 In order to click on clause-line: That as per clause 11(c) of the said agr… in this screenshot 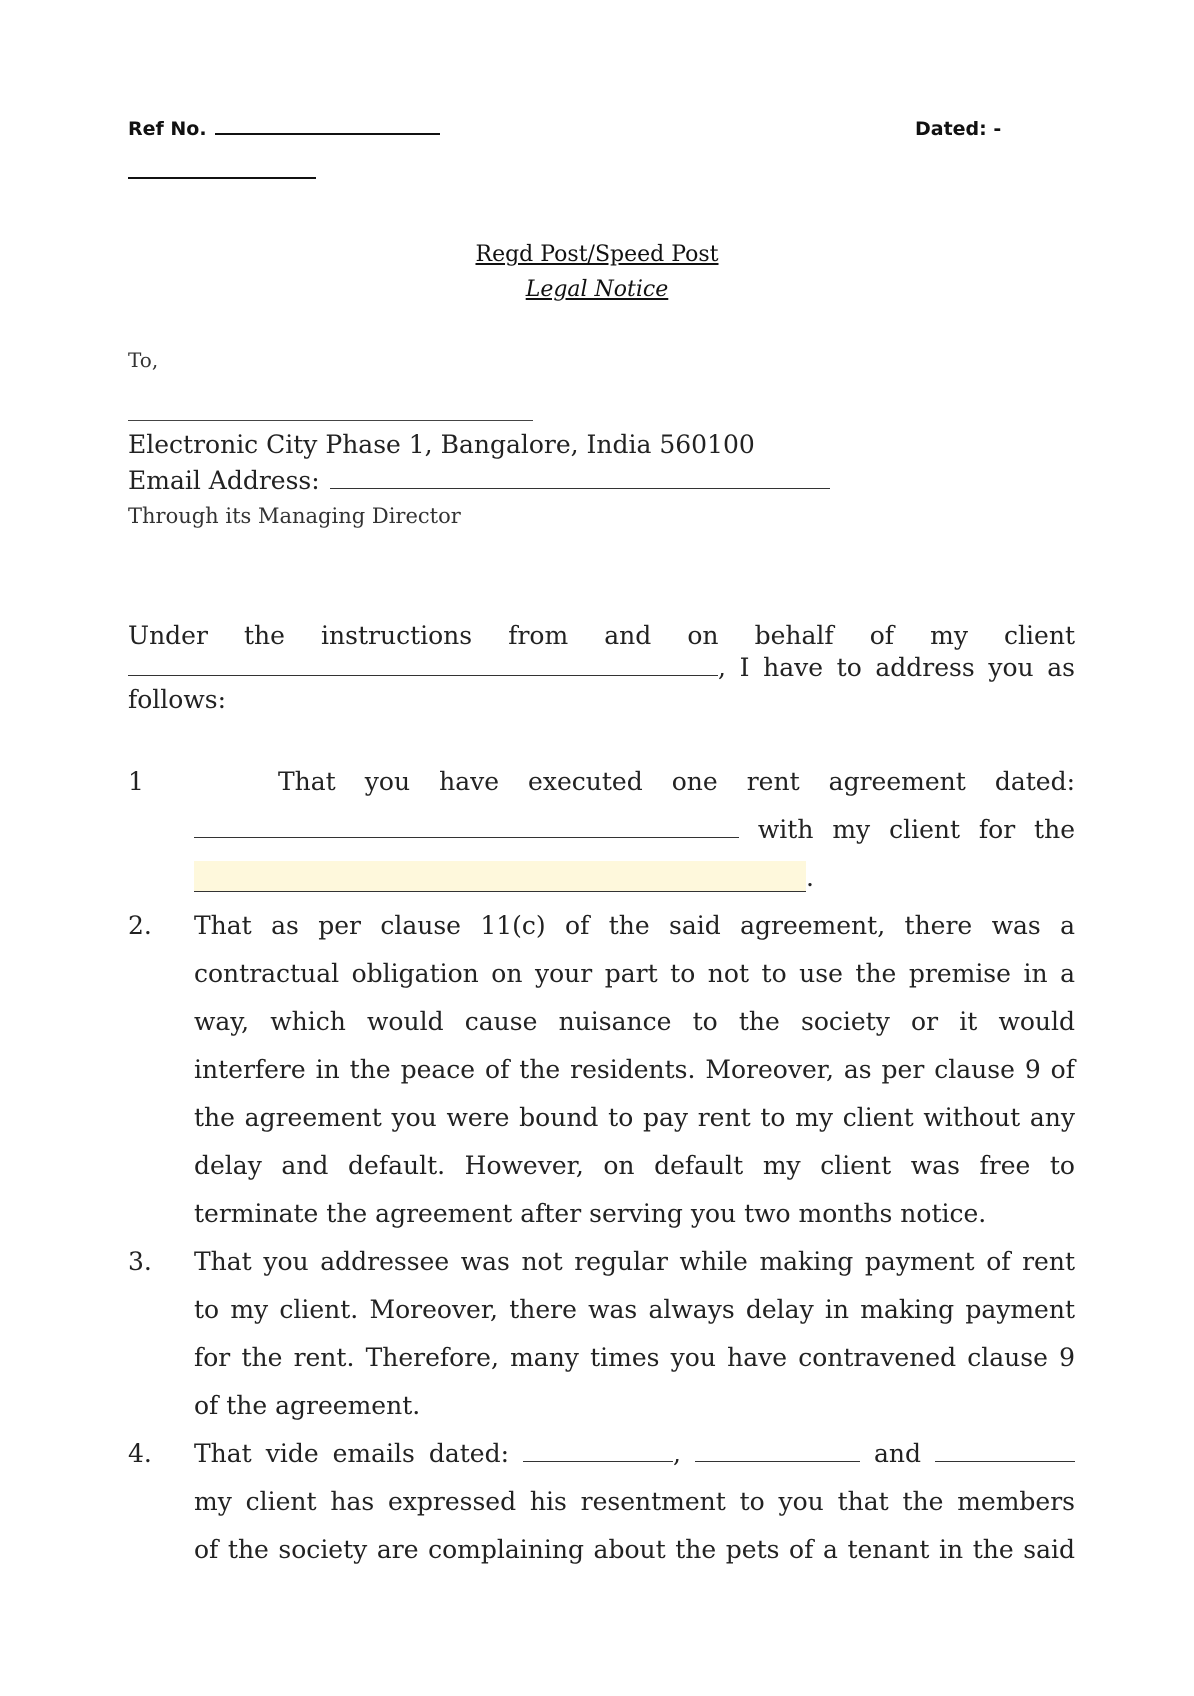, I will do `click(634, 925)`.